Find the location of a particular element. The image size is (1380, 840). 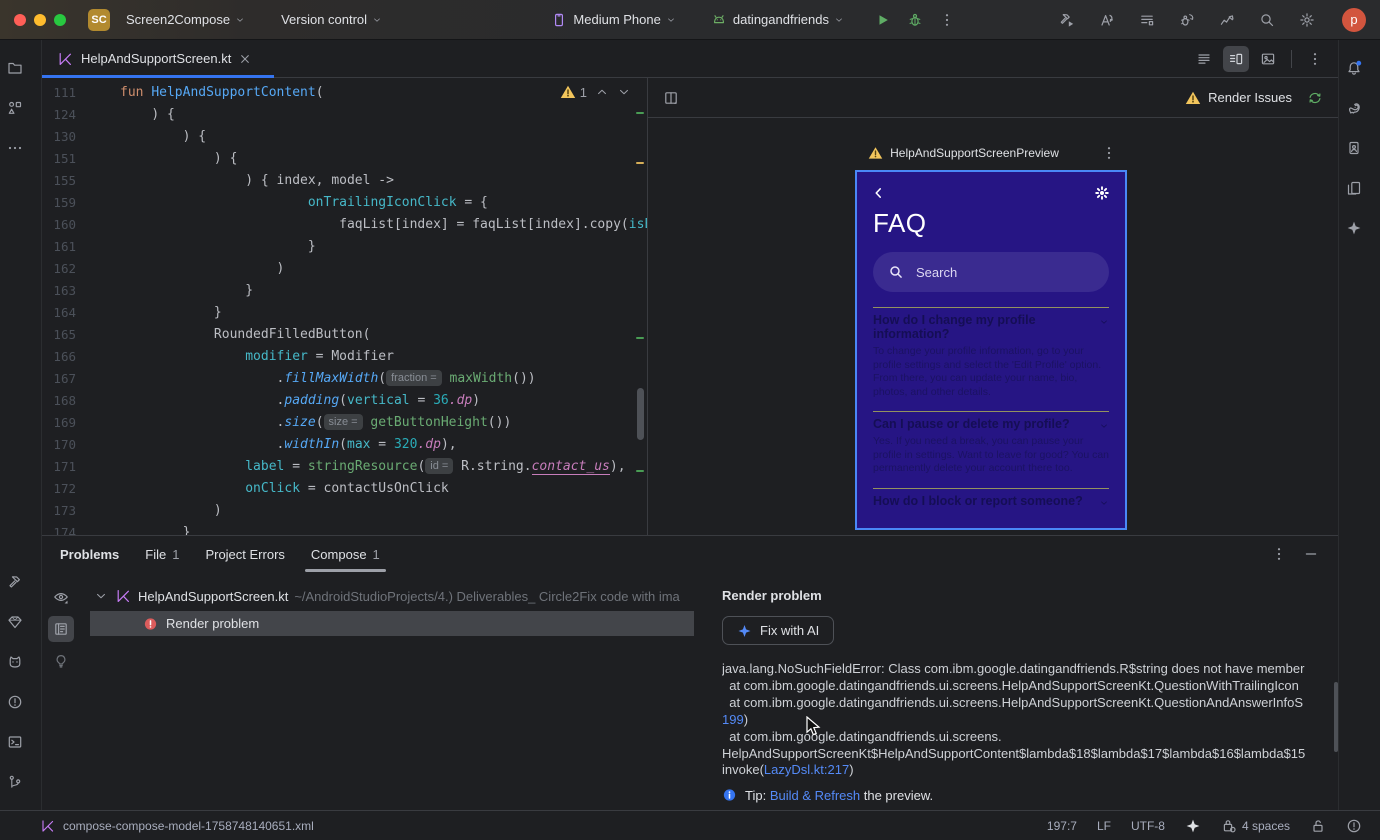

problems-icon is located at coordinates (15, 702).